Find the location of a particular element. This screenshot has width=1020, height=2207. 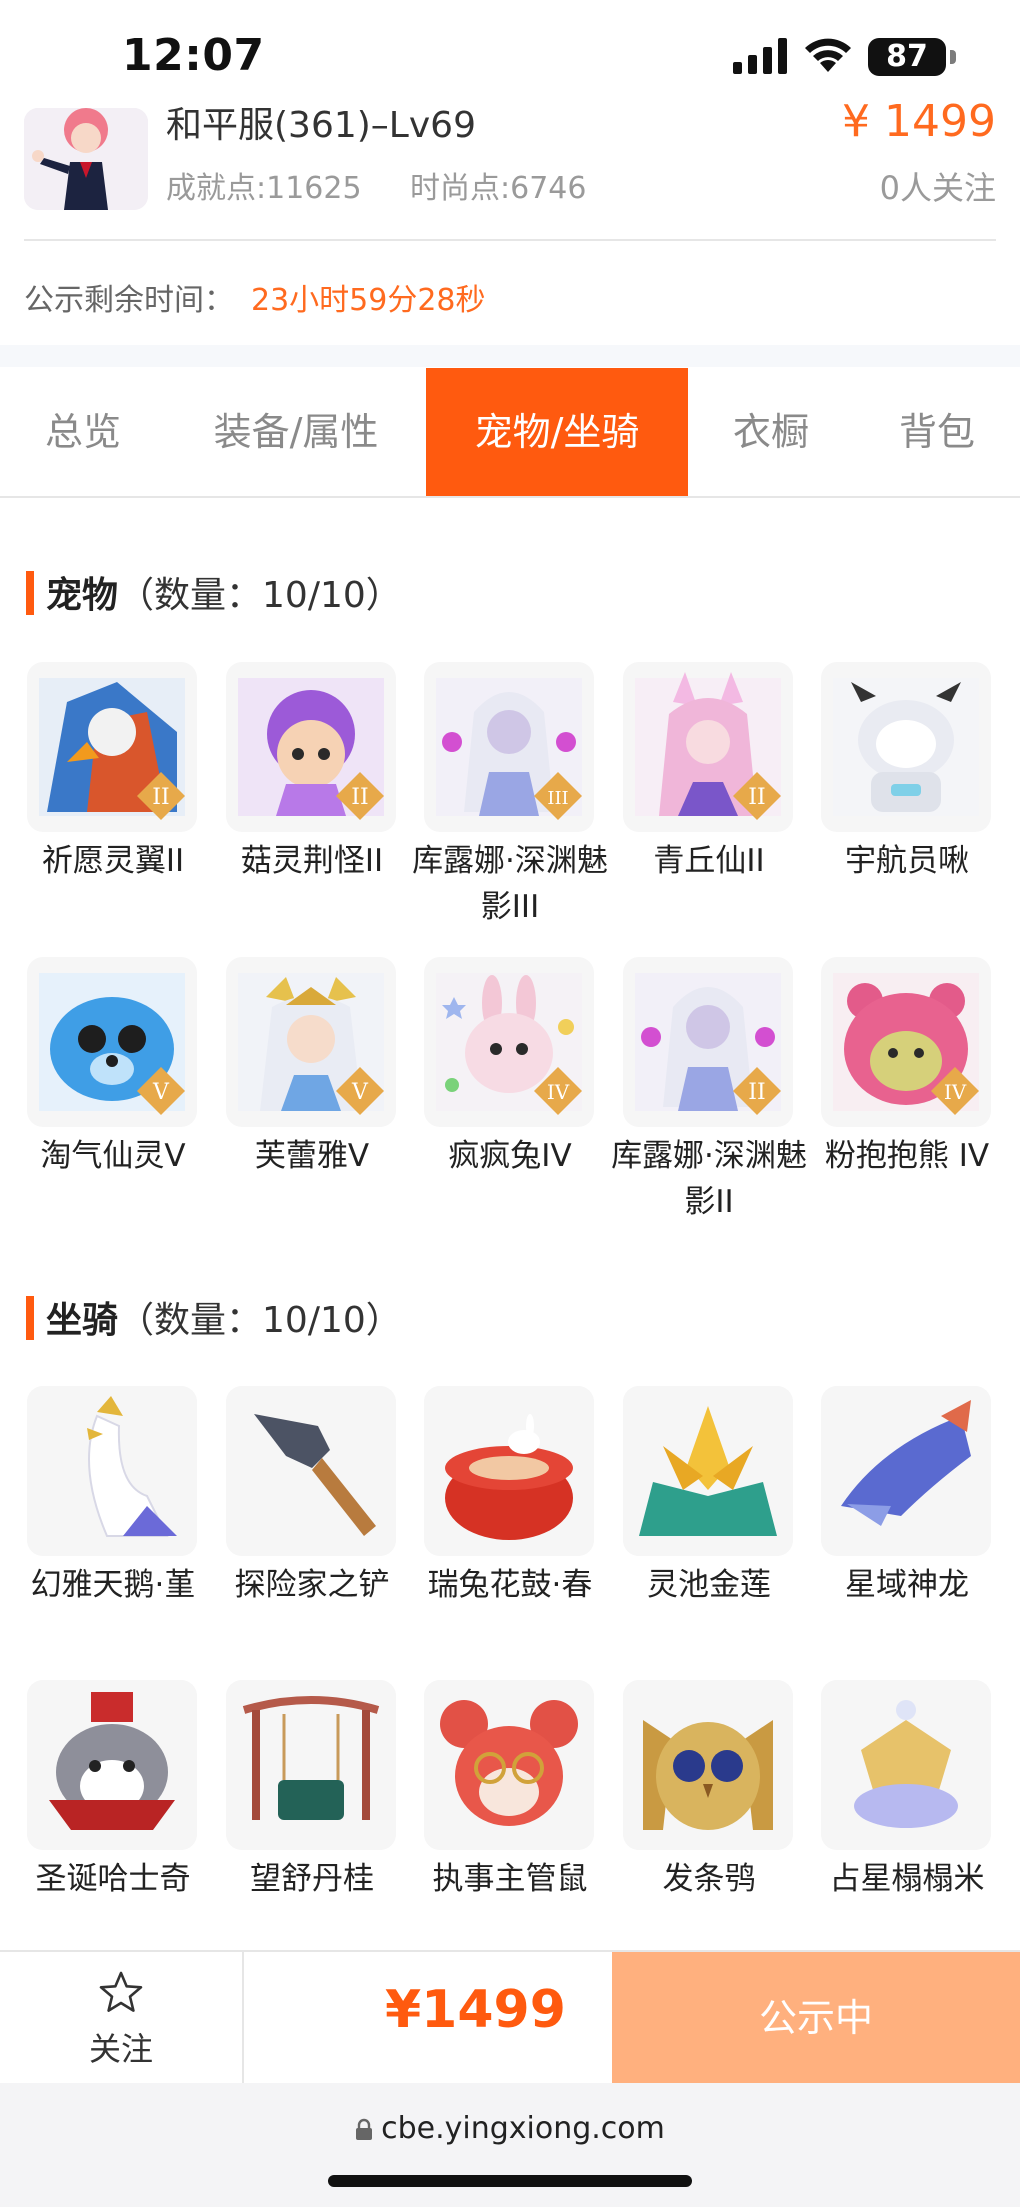

category-tabs: 总览 装备/属性 宠物/坐骑 衣橱 背包 is located at coordinates (510, 433).